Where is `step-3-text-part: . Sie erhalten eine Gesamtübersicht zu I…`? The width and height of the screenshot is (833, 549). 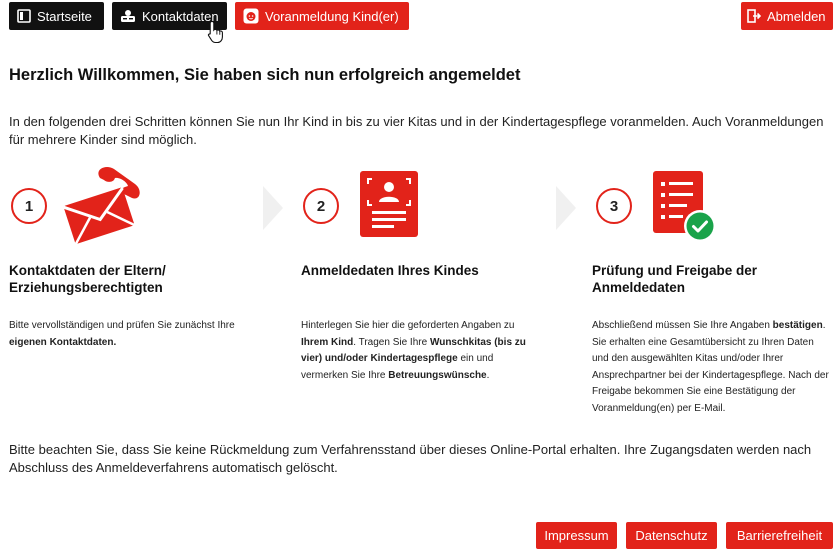 step-3-text-part: . Sie erhalten eine Gesamtübersicht zu I… is located at coordinates (710, 367).